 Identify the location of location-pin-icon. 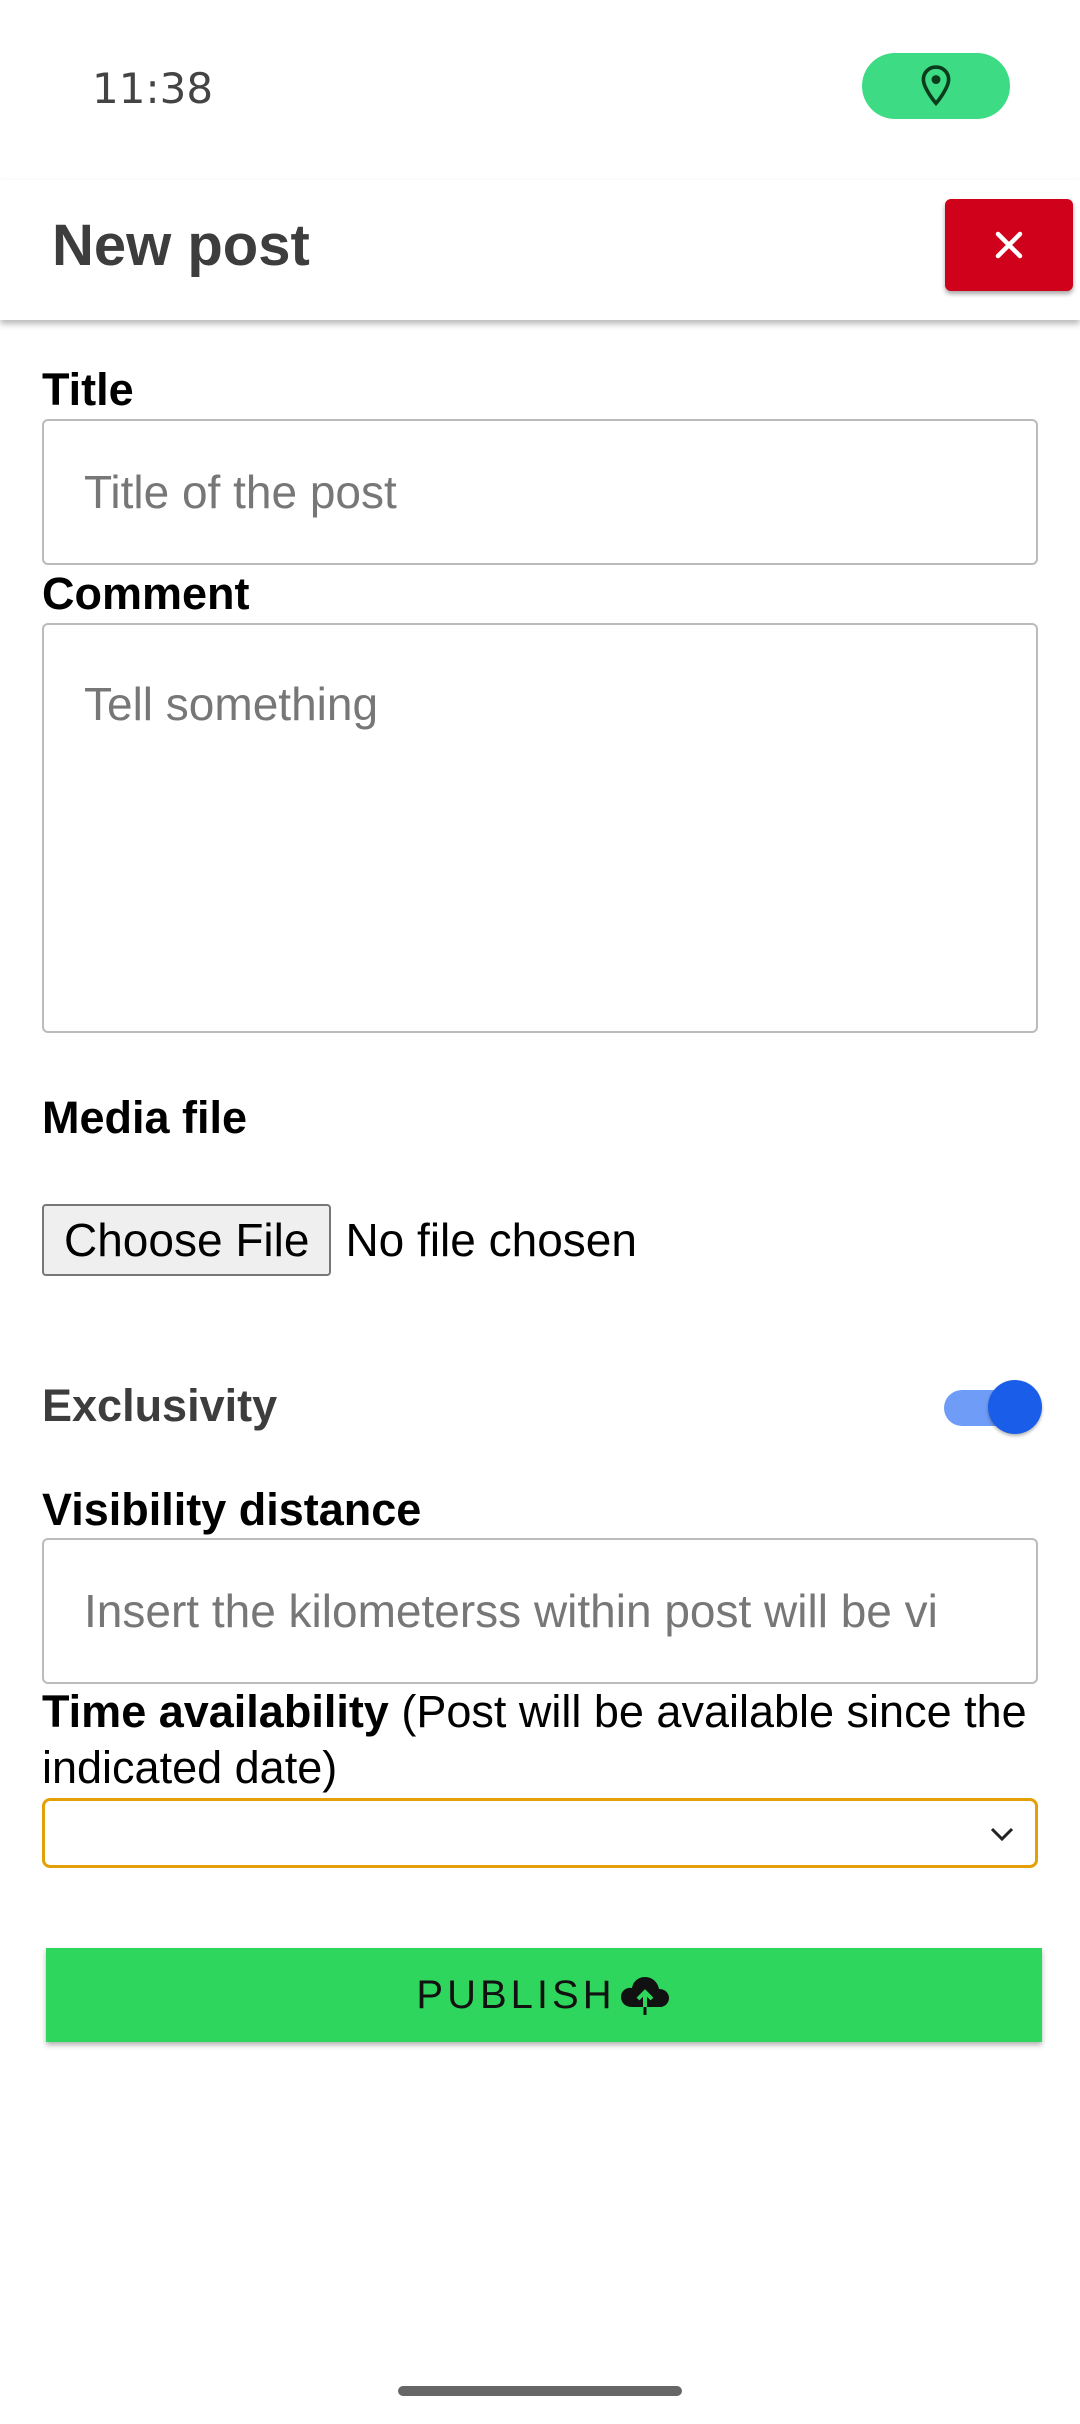
(936, 86).